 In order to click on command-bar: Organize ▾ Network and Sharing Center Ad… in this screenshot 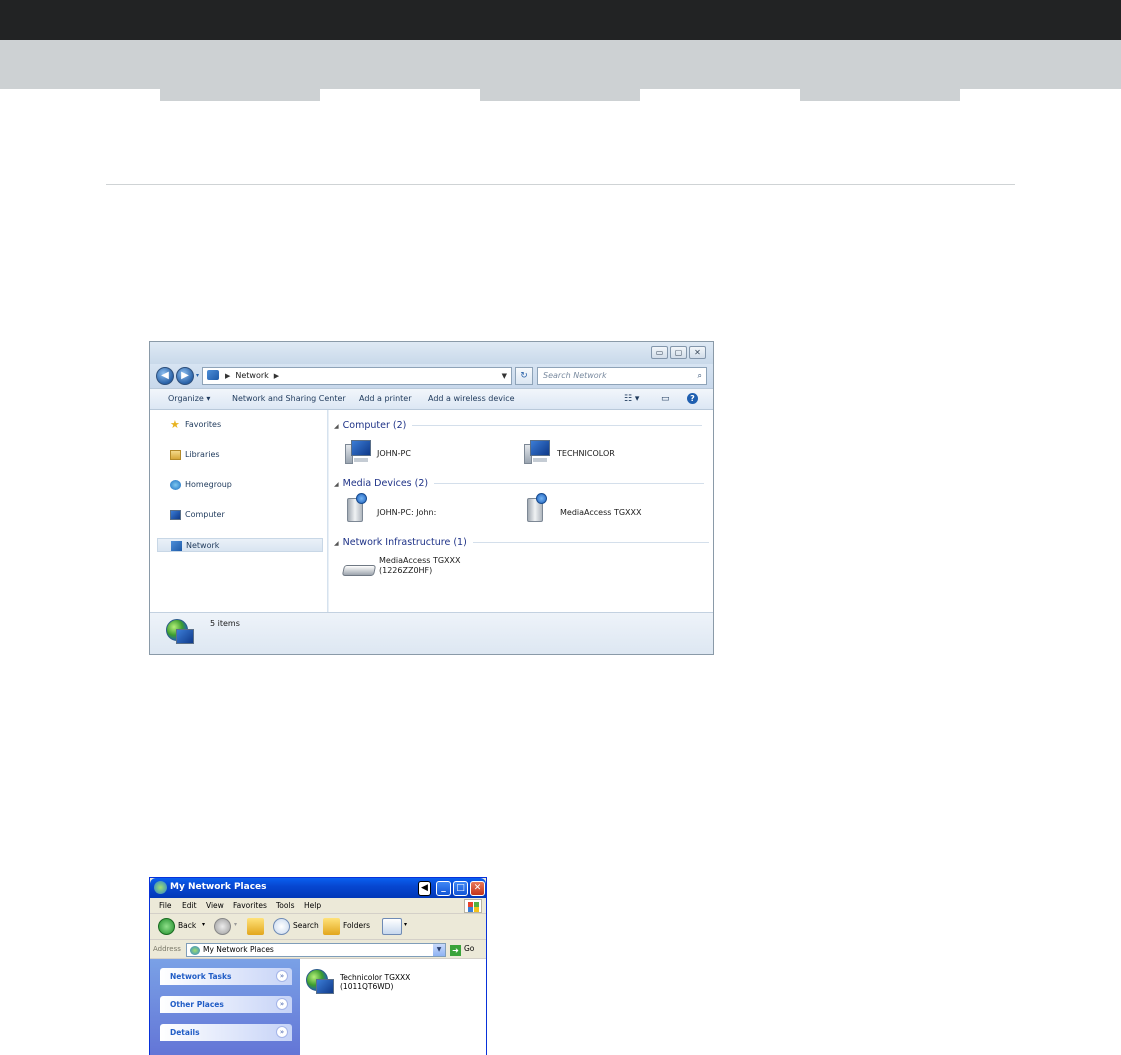, I will do `click(431, 399)`.